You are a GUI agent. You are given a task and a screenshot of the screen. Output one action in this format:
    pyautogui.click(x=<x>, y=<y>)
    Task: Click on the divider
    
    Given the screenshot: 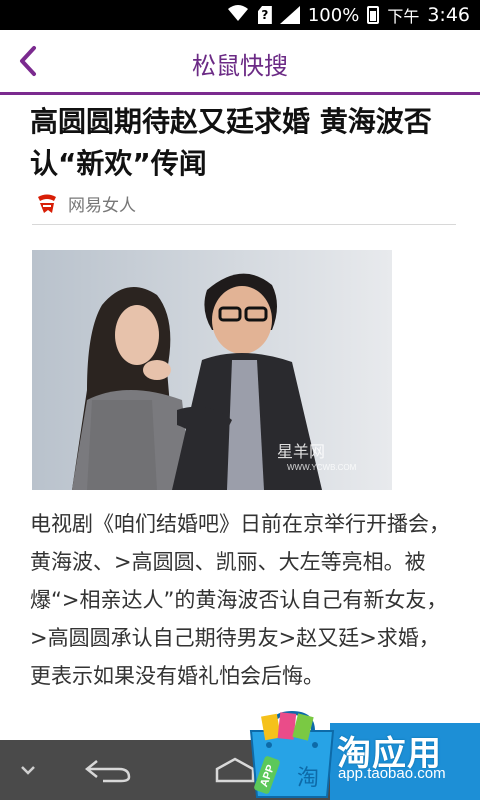 What is the action you would take?
    pyautogui.click(x=244, y=224)
    